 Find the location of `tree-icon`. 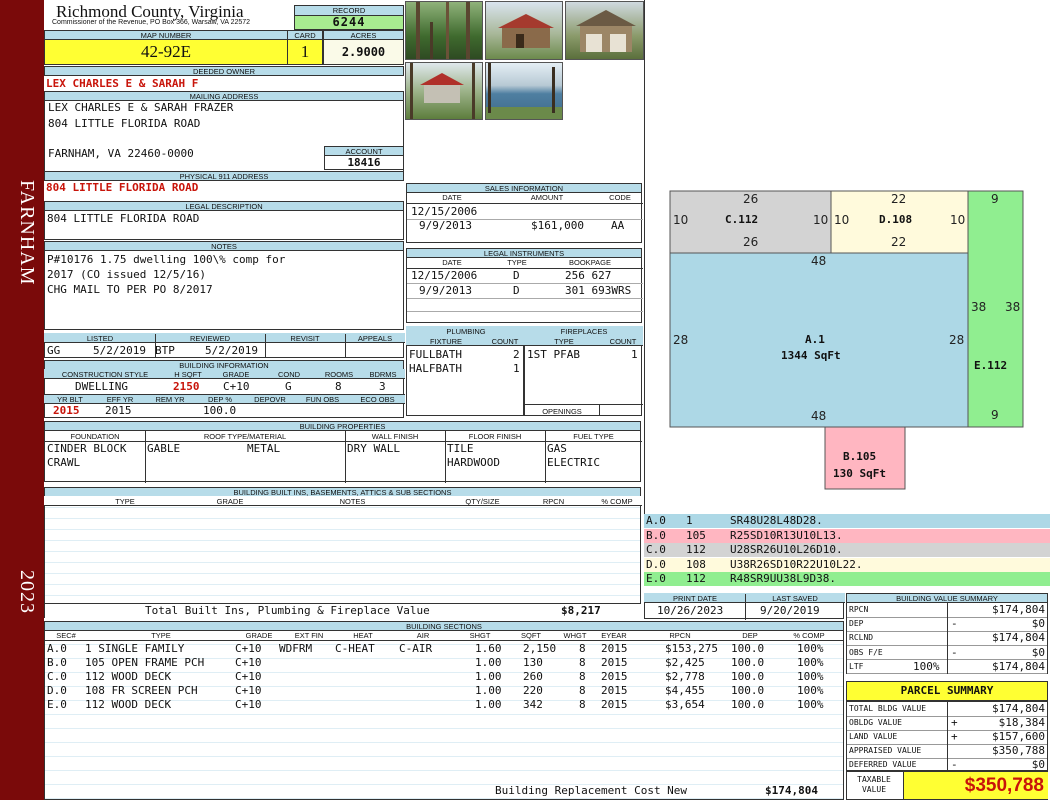

tree-icon is located at coordinates (443, 30).